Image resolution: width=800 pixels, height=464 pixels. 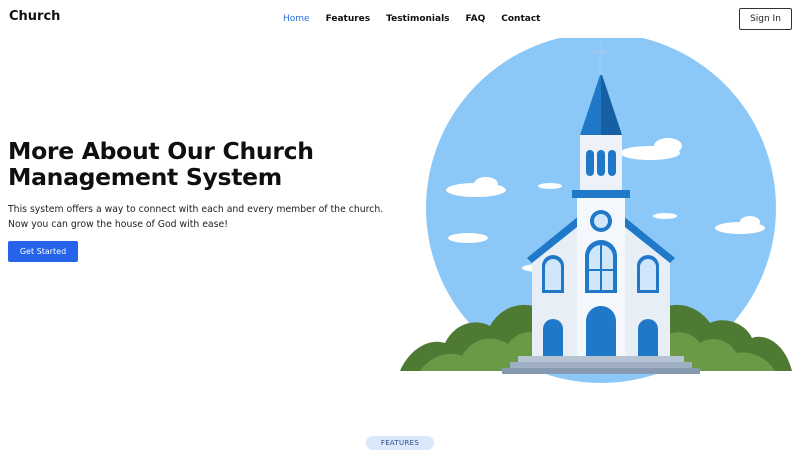 I want to click on nav-item-contact: Contact, so click(x=520, y=19).